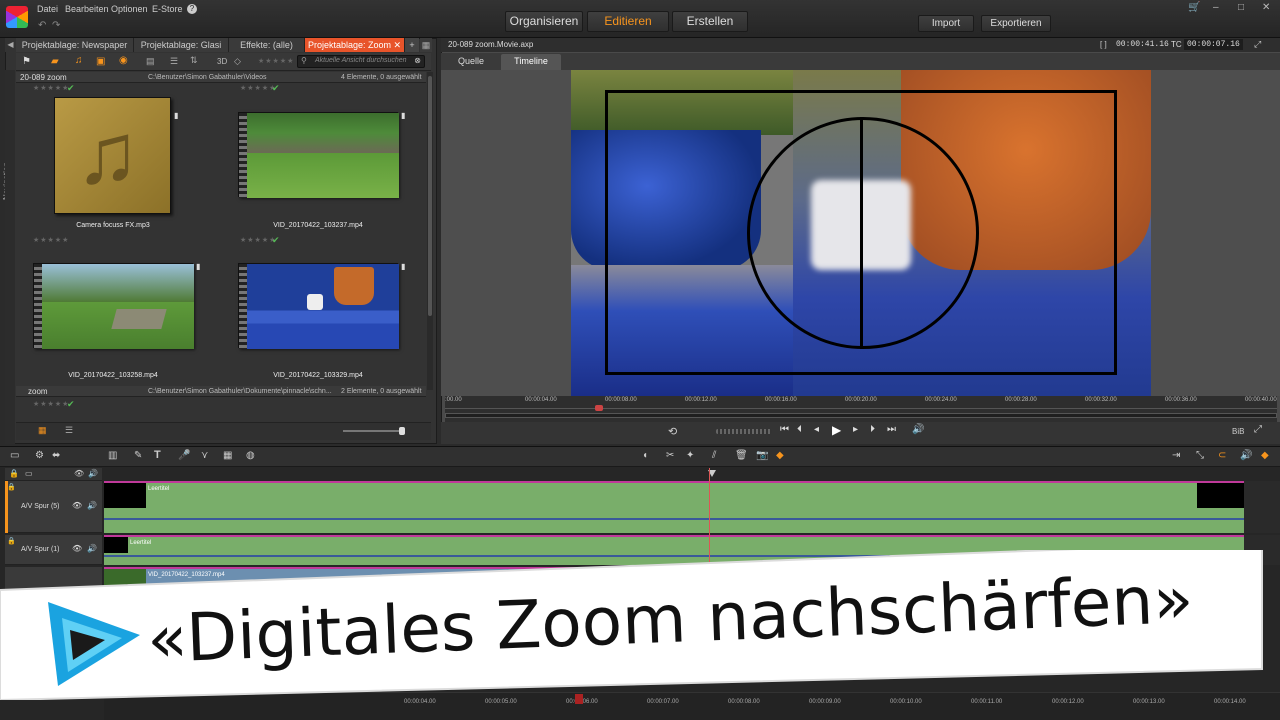  What do you see at coordinates (1266, 7) in the screenshot?
I see `close-icon: ✕` at bounding box center [1266, 7].